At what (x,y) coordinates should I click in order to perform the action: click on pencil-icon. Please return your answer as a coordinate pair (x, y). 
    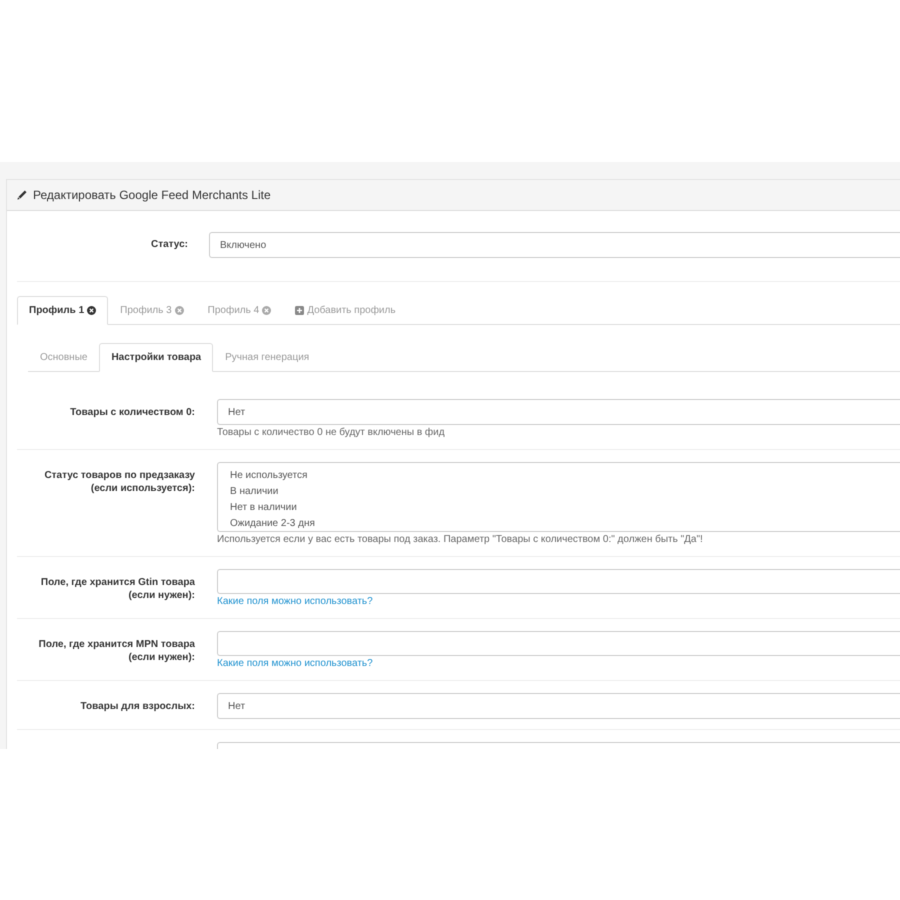
    Looking at the image, I should click on (22, 195).